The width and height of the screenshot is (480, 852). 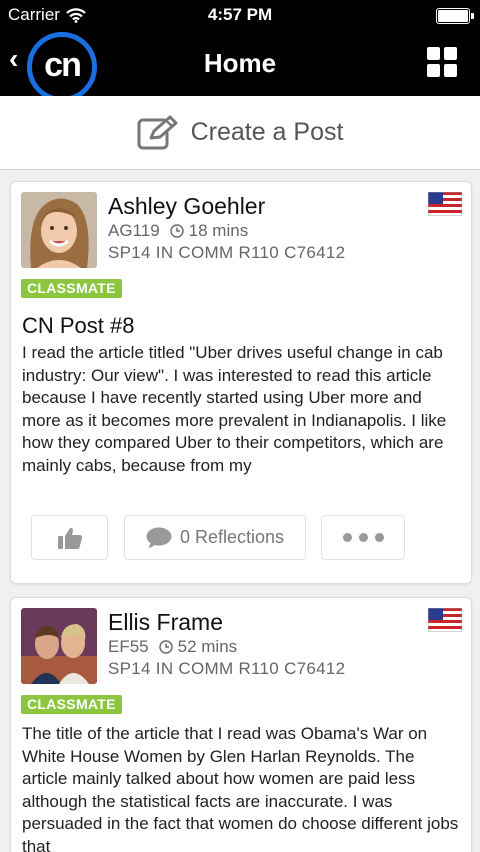 What do you see at coordinates (207, 646) in the screenshot?
I see `time-ago: 52 mins` at bounding box center [207, 646].